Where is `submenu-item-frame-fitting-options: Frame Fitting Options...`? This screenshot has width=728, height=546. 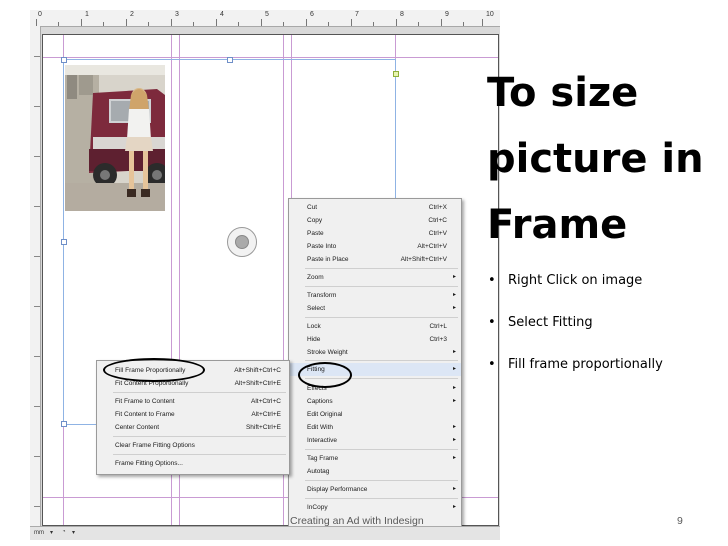
submenu-item-frame-fitting-options: Frame Fitting Options... is located at coordinates (193, 463).